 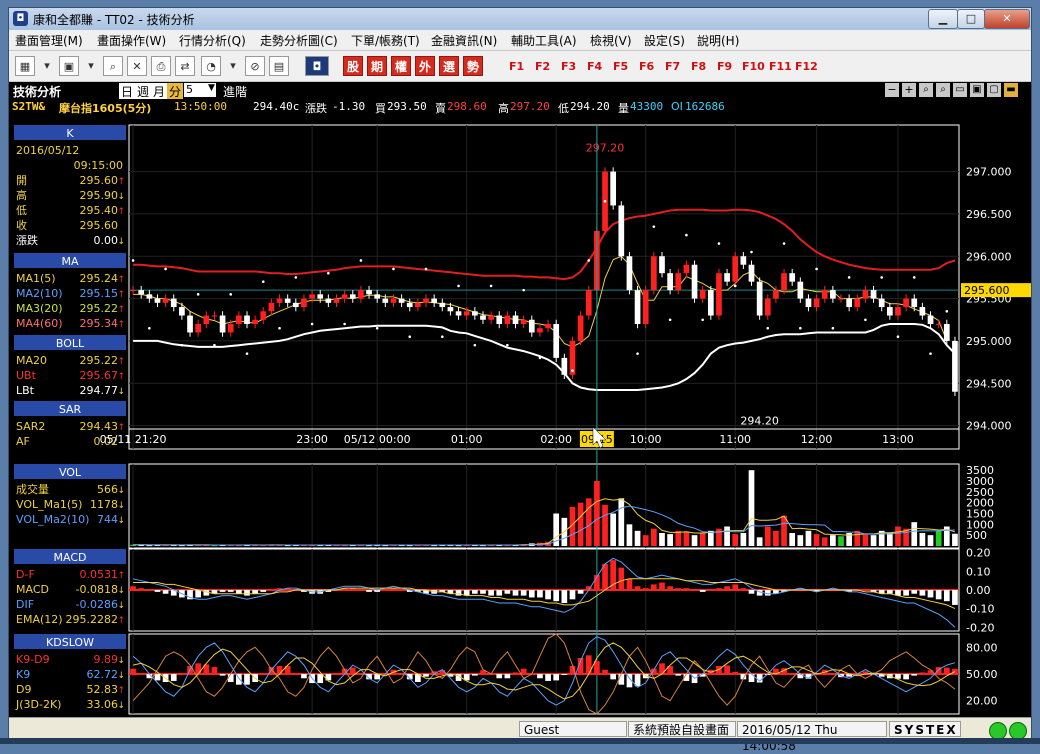 I want to click on magnify-icon: ⌕, so click(x=926, y=90).